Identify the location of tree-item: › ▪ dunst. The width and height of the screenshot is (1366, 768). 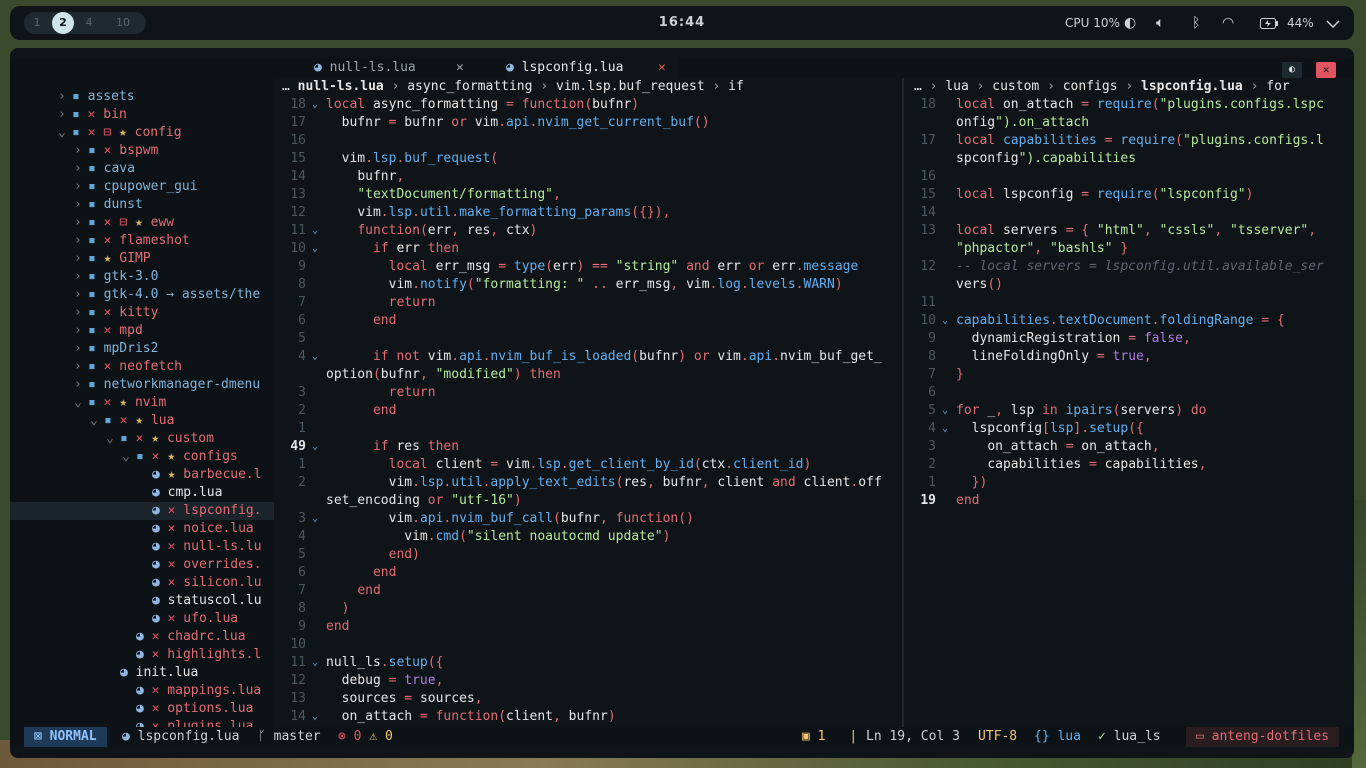
(142, 205).